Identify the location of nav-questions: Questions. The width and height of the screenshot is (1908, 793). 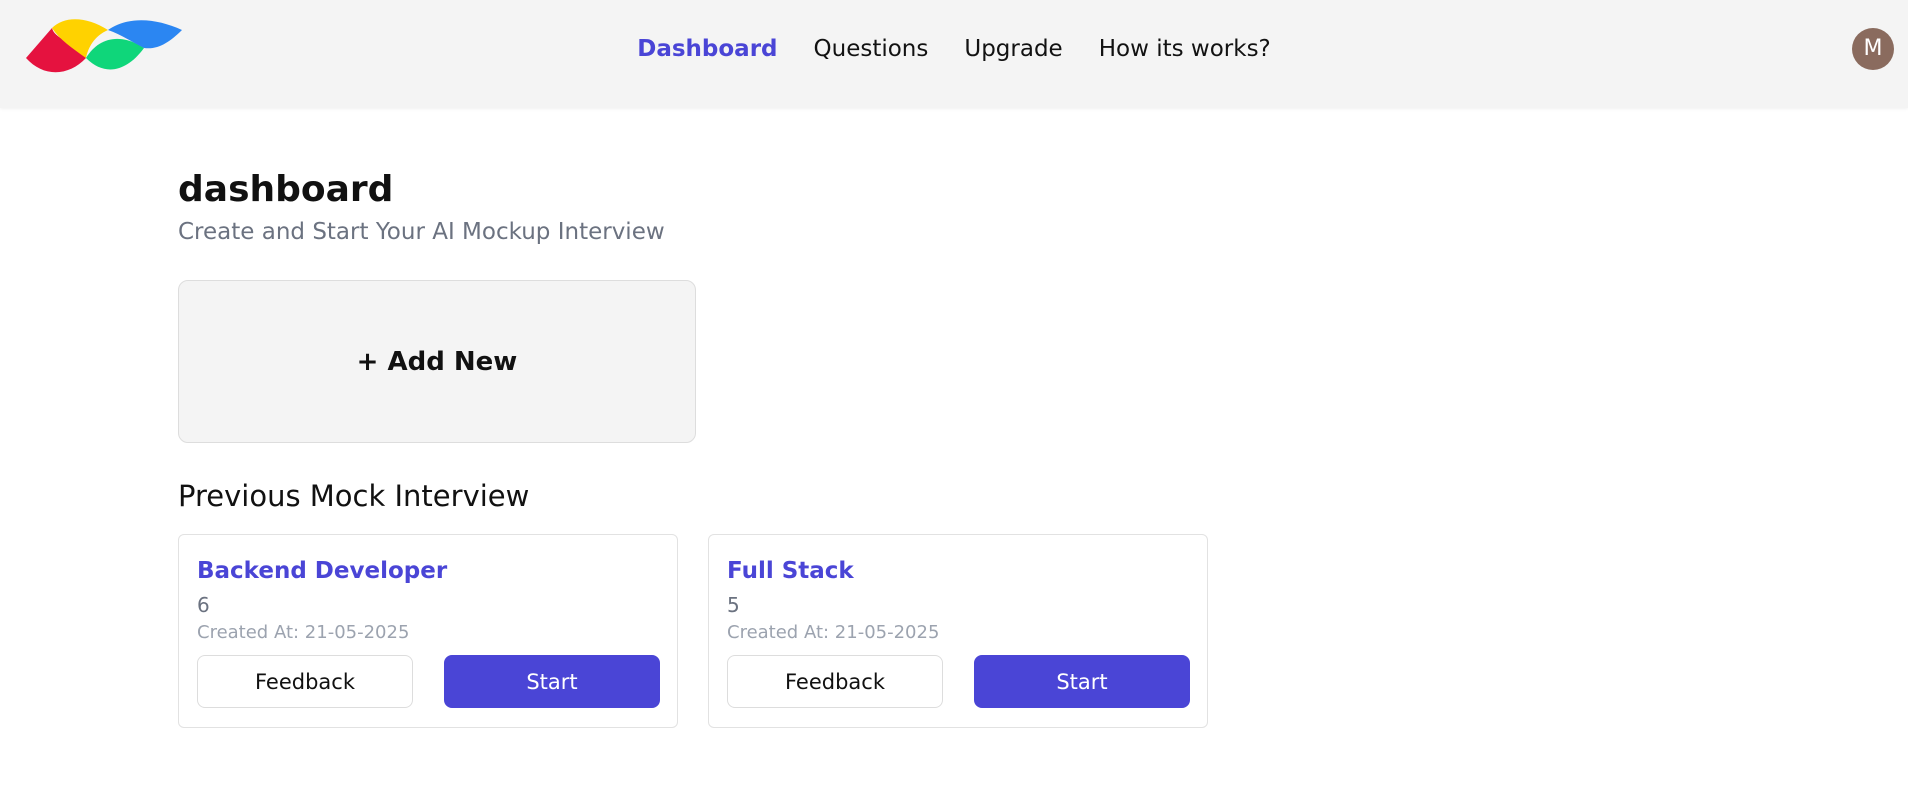
(871, 49).